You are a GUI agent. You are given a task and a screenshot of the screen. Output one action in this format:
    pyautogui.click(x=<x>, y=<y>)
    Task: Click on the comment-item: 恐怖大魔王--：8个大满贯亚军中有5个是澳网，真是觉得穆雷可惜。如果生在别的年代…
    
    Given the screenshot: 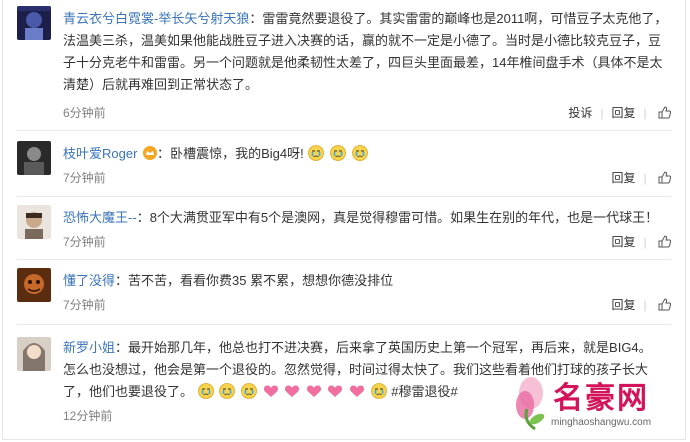 What is the action you would take?
    pyautogui.click(x=344, y=226)
    